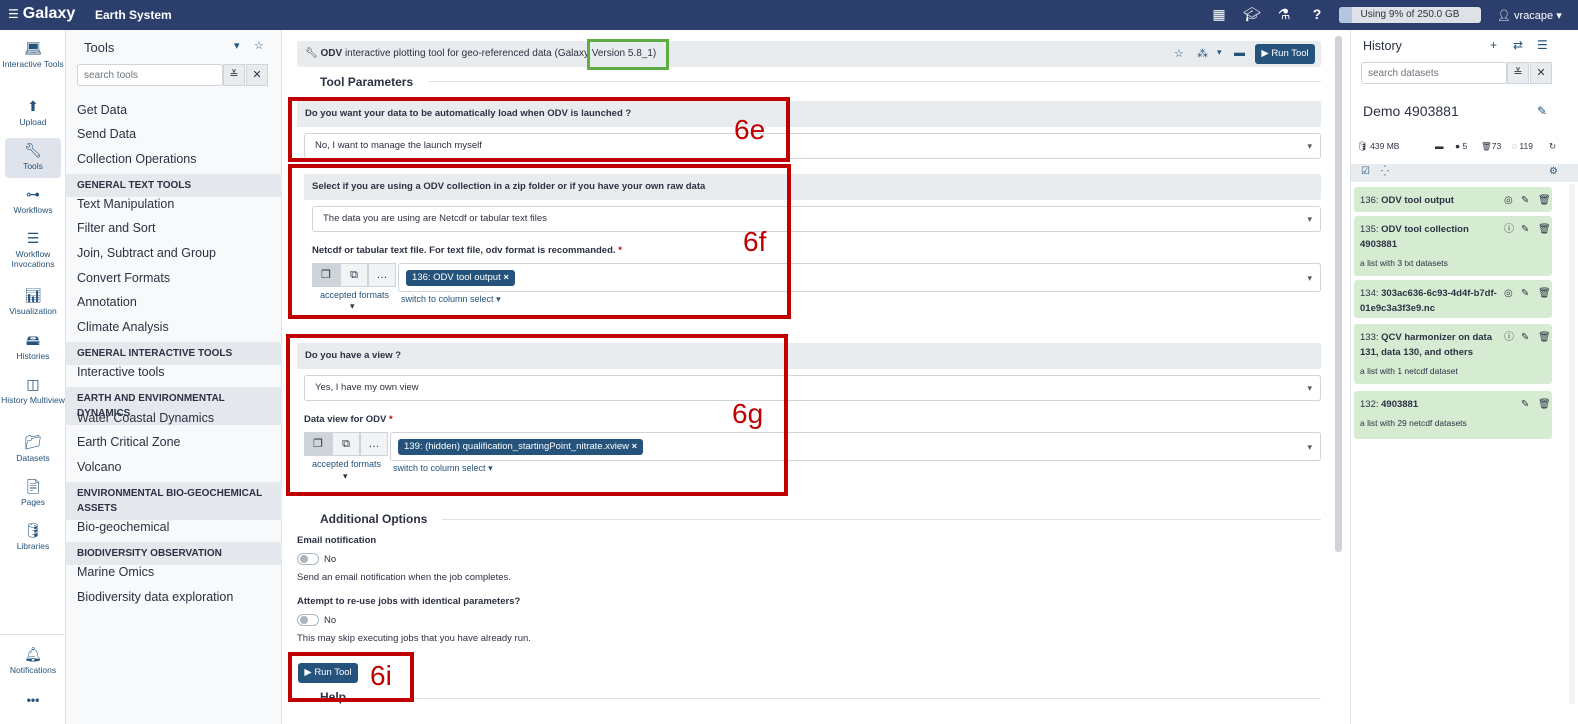  I want to click on select-all-icon: ☑, so click(1365, 171).